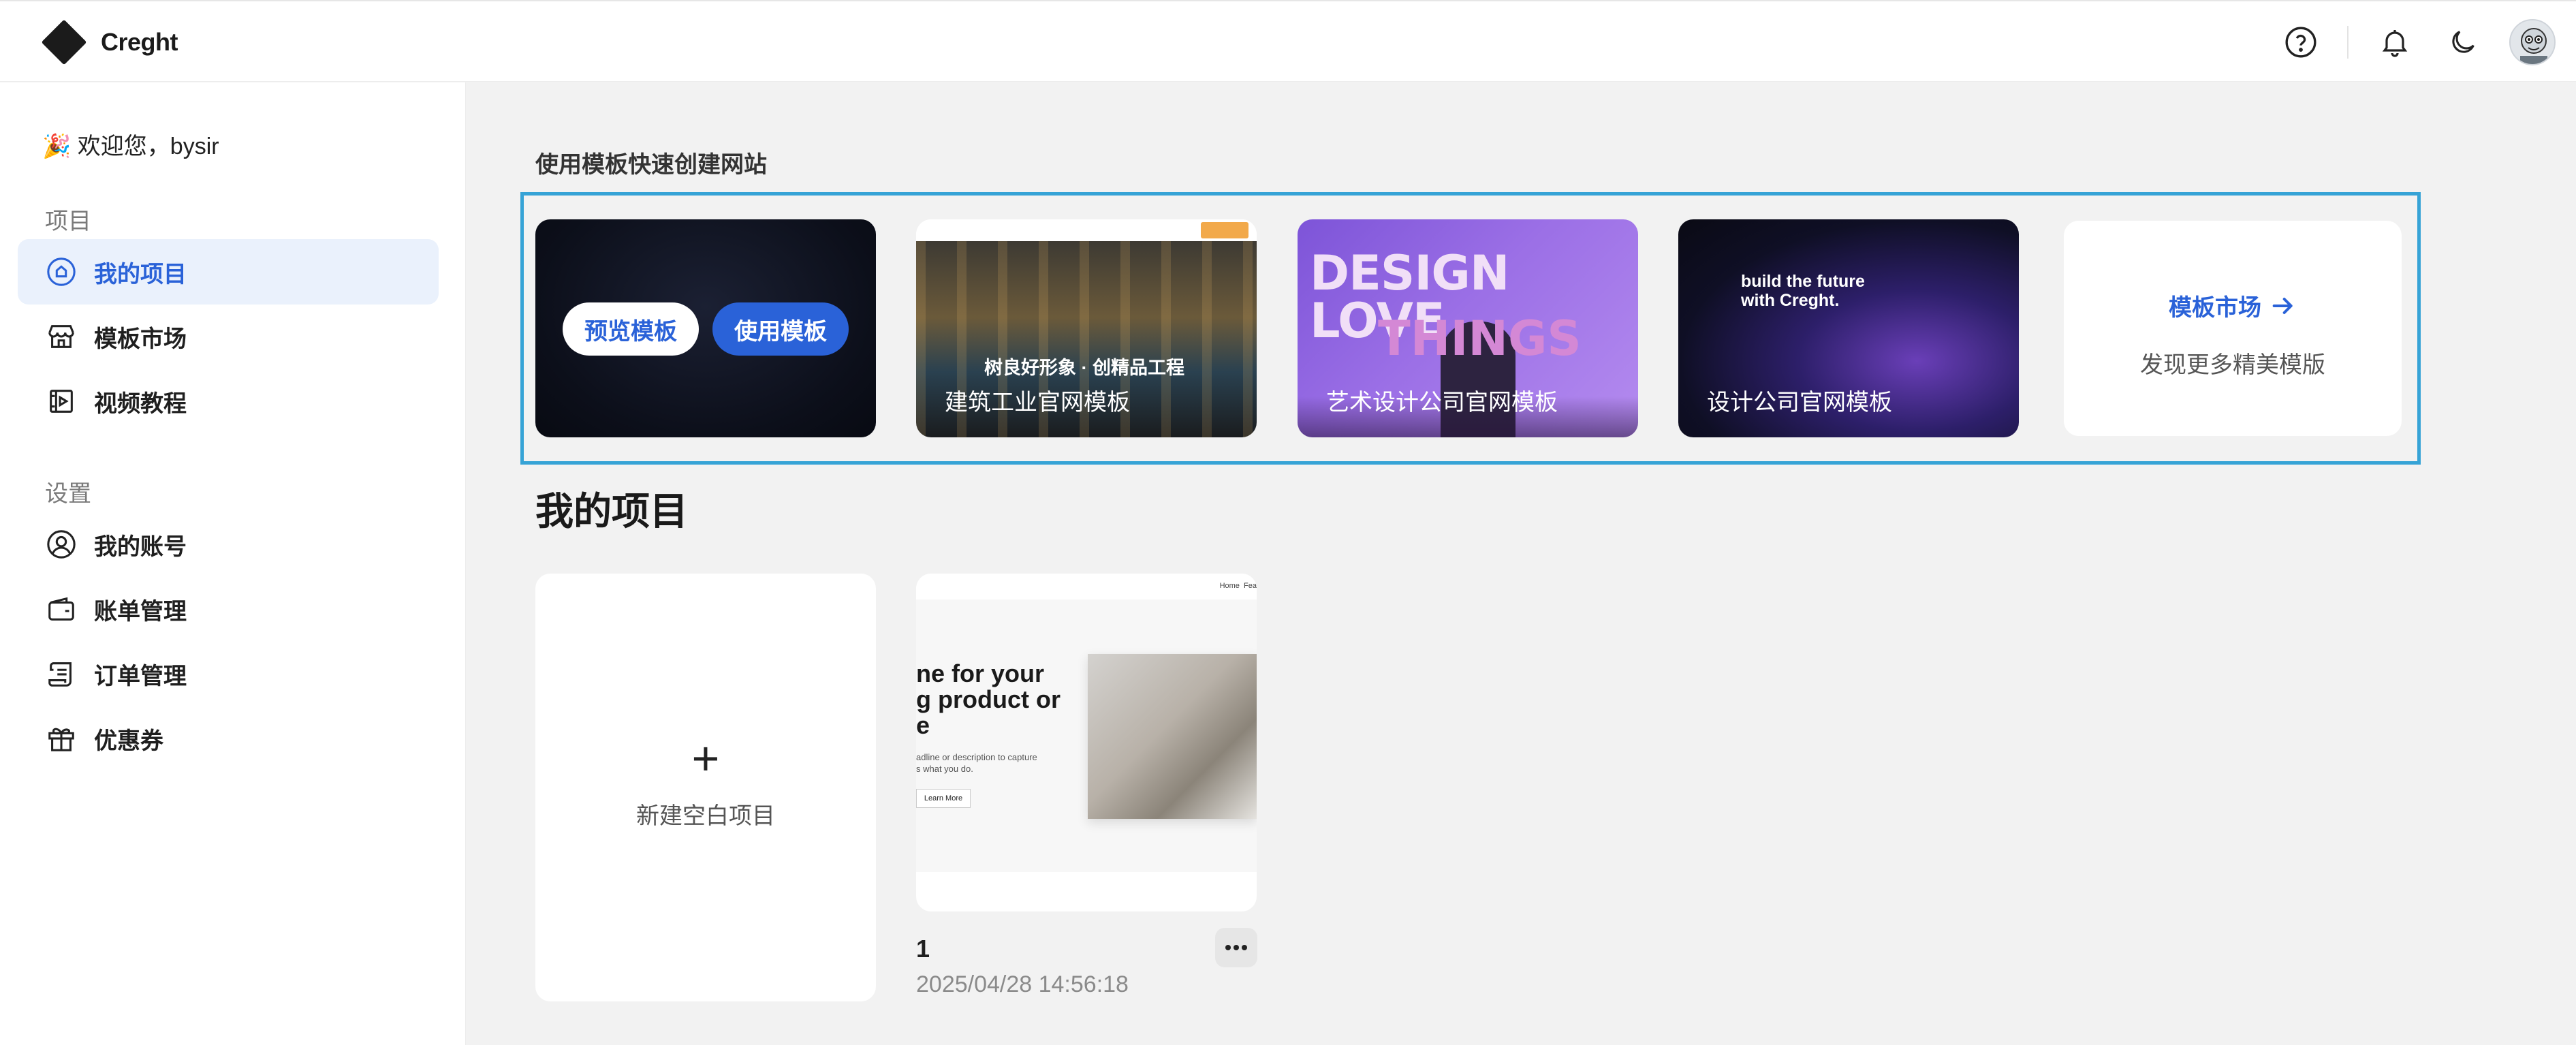  What do you see at coordinates (2232, 365) in the screenshot?
I see `template-market-subtitle: 发现更多精美模版` at bounding box center [2232, 365].